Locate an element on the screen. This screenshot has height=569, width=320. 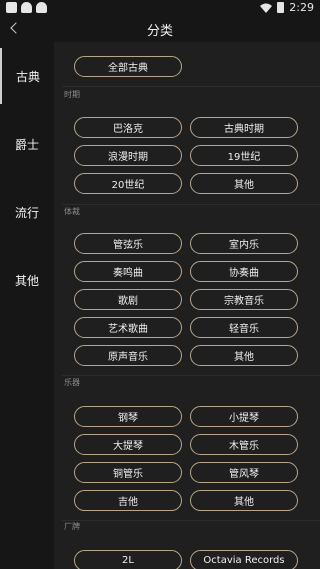
tag-button: 大提琴 is located at coordinates (128, 444).